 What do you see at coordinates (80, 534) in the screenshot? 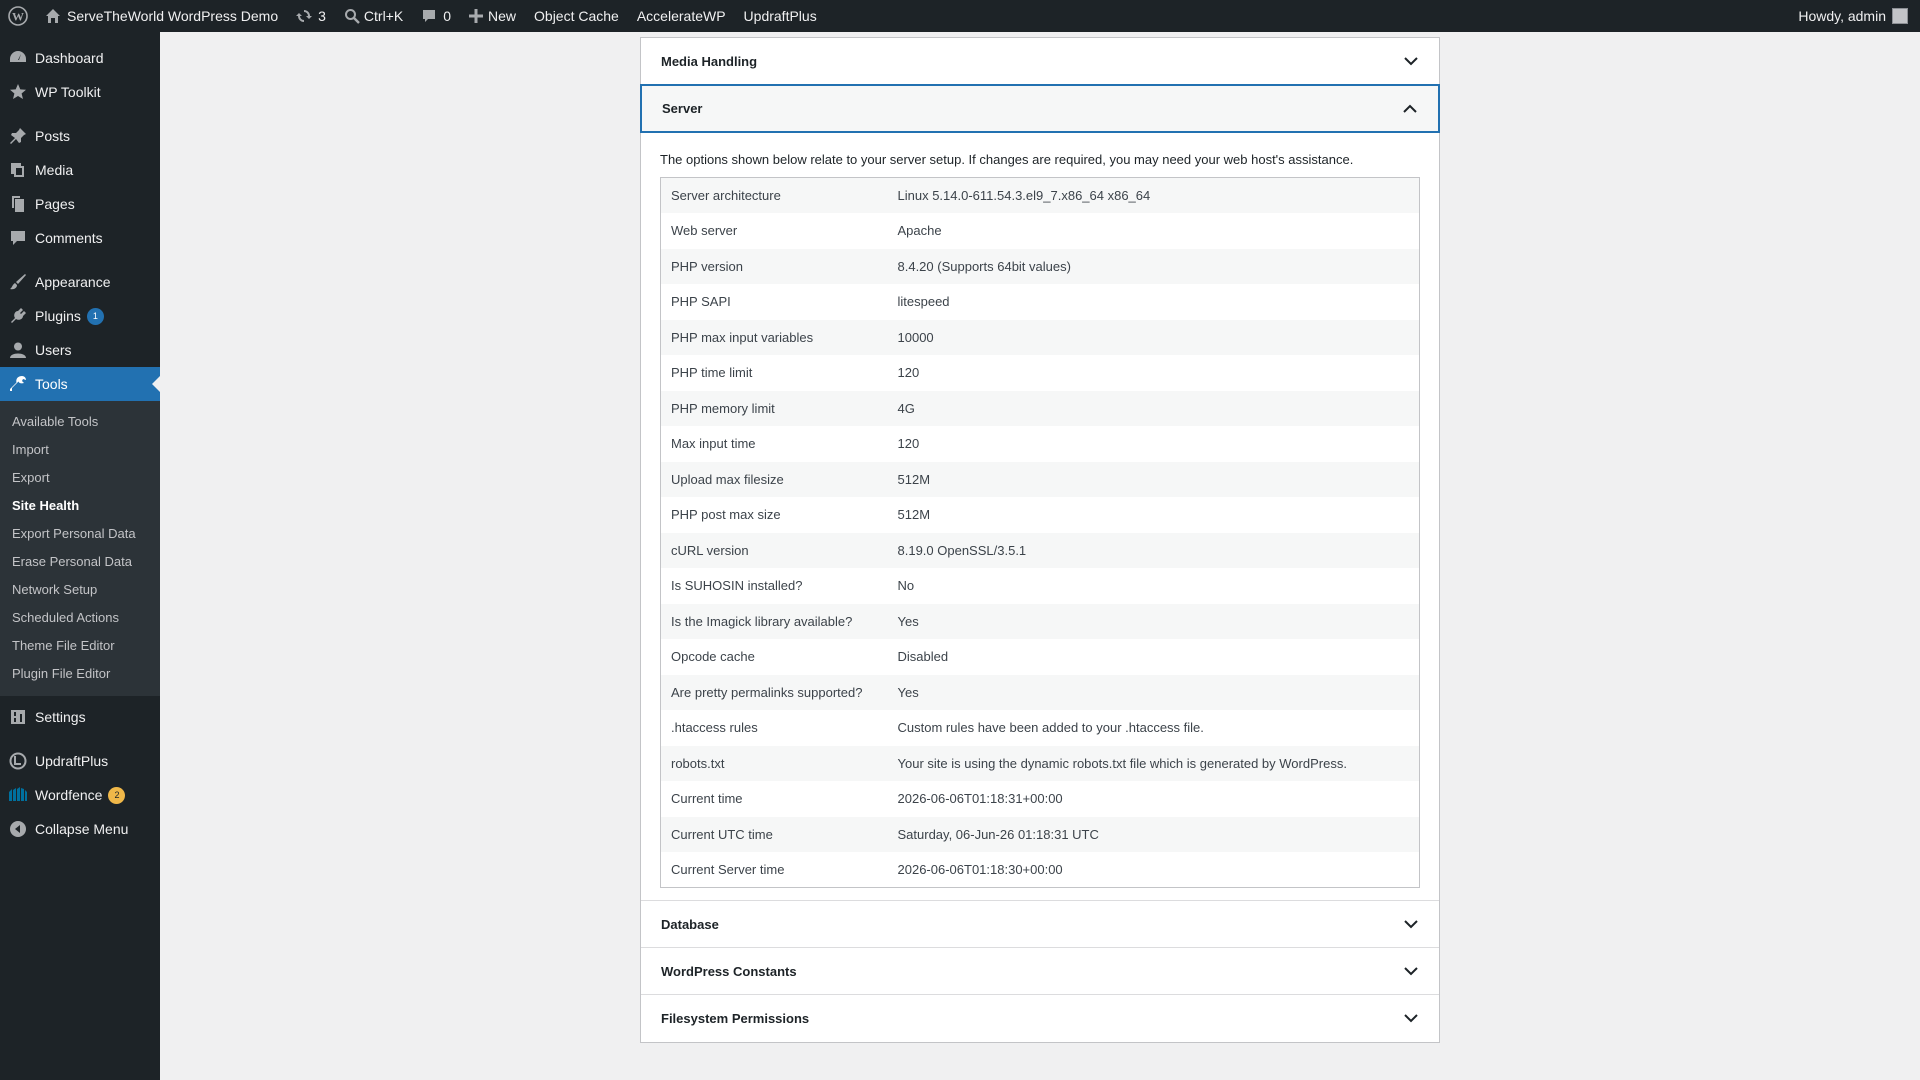
I see `submenu-export-personal-data: Export Personal Data` at bounding box center [80, 534].